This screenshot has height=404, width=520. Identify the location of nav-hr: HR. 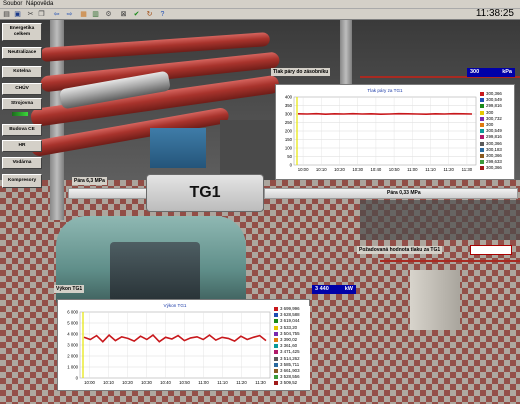
(22, 146).